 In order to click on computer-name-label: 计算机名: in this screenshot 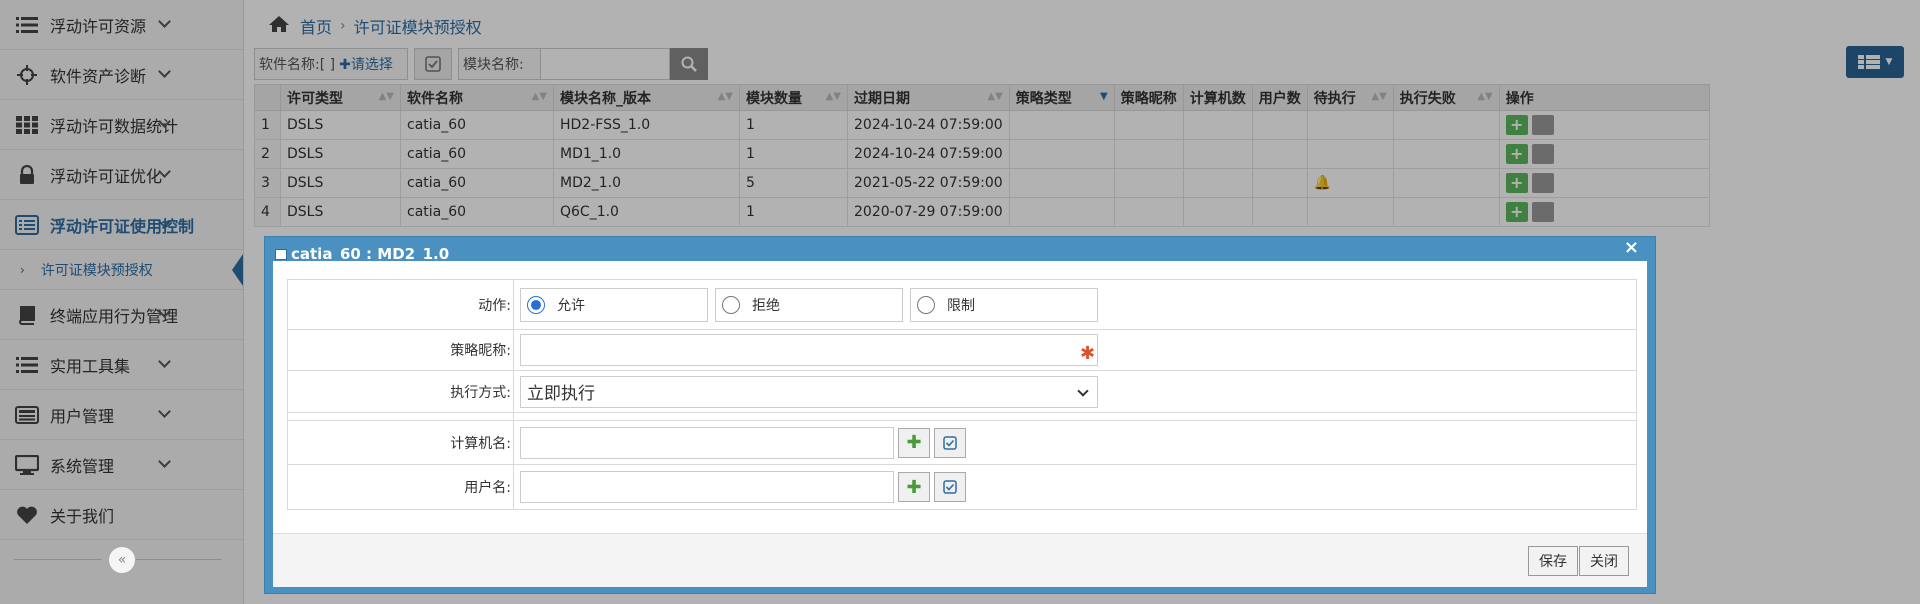, I will do `click(401, 442)`.